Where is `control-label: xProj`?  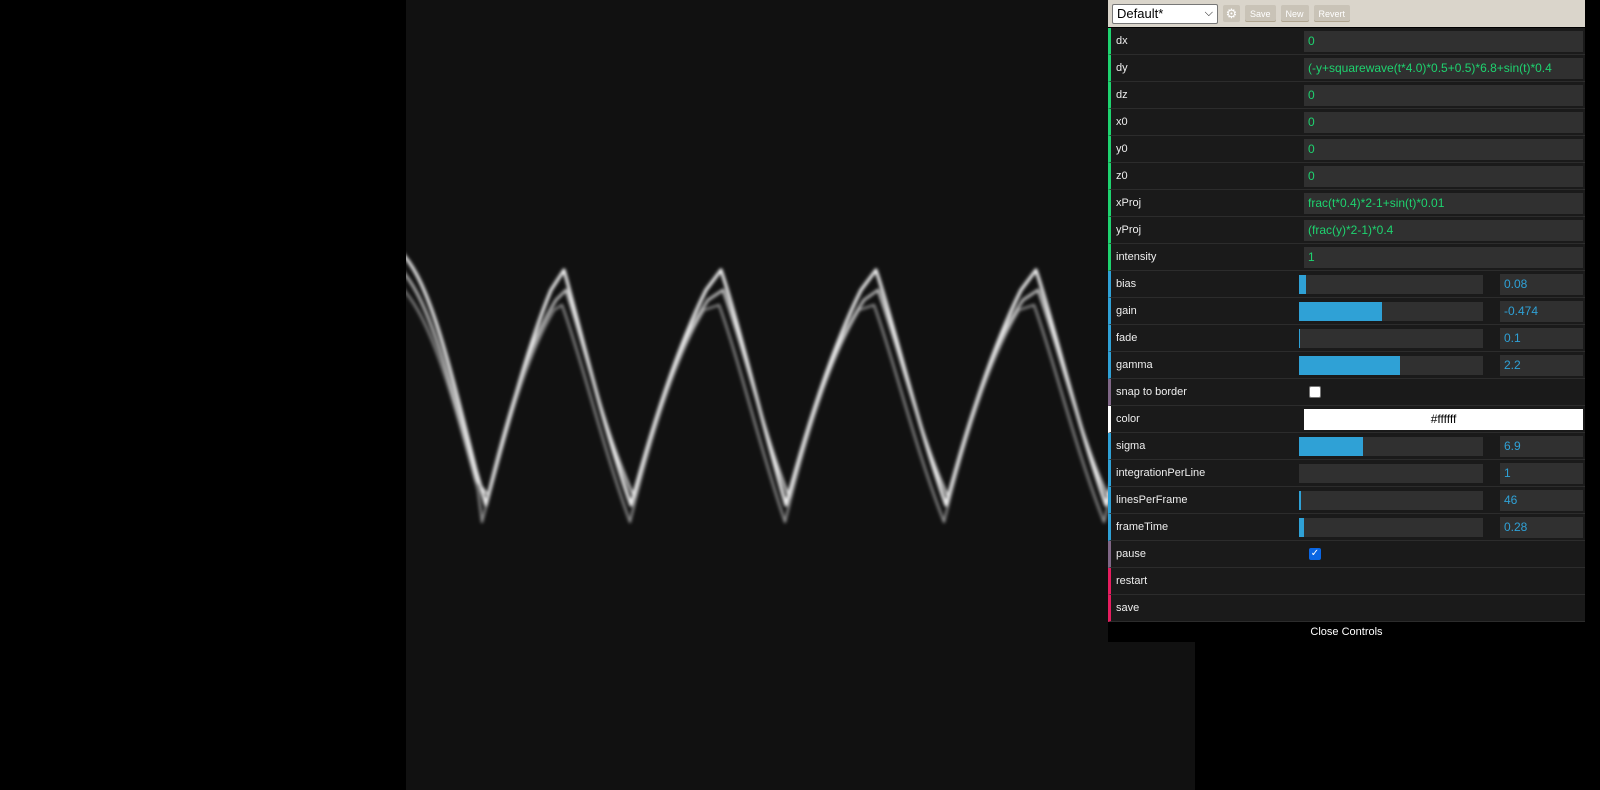
control-label: xProj is located at coordinates (1129, 203).